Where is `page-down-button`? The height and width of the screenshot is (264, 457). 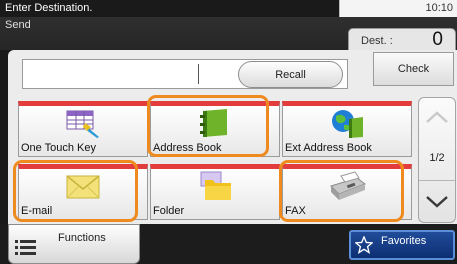 page-down-button is located at coordinates (437, 201).